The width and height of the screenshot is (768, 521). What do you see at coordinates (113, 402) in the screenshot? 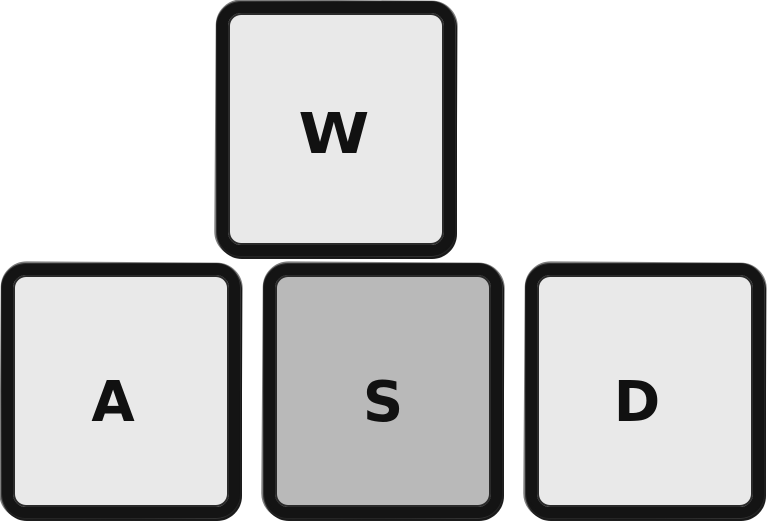
I see `key-a-label: A` at bounding box center [113, 402].